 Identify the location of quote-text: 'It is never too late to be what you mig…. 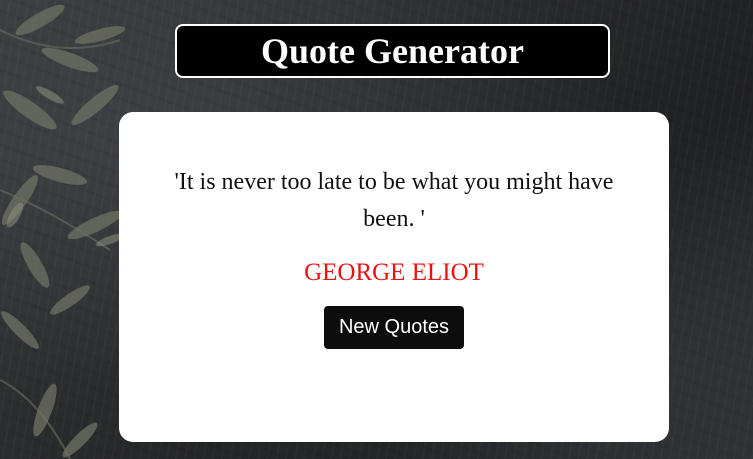
(394, 200).